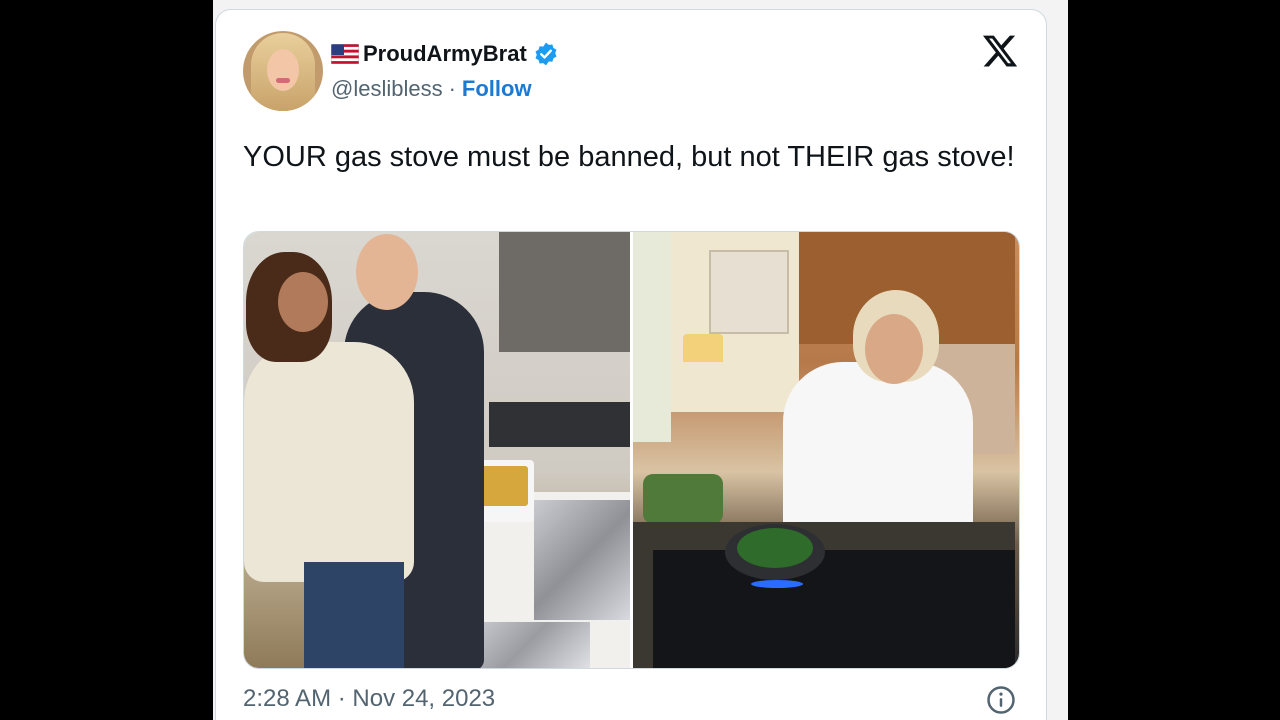 The width and height of the screenshot is (1280, 720). Describe the element at coordinates (834, 609) in the screenshot. I see `cooktop-shape` at that location.